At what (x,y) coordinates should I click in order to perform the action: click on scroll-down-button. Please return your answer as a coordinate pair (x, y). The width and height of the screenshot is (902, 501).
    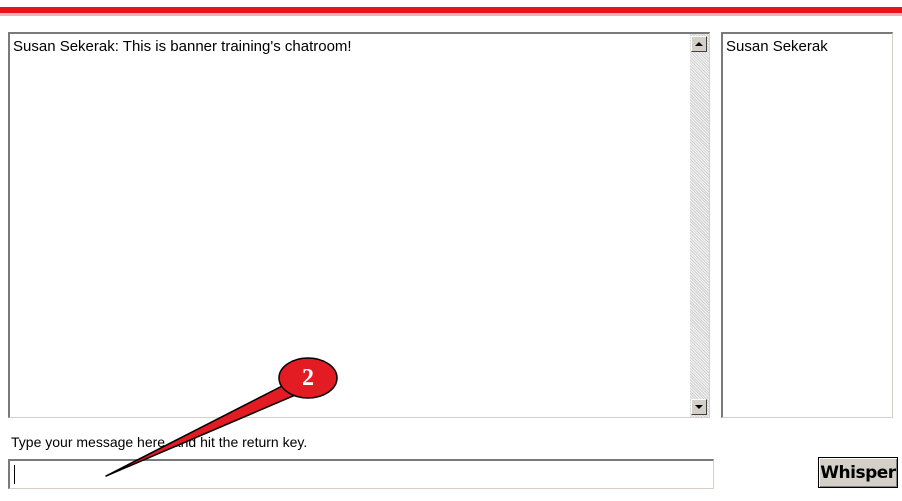
    Looking at the image, I should click on (699, 407).